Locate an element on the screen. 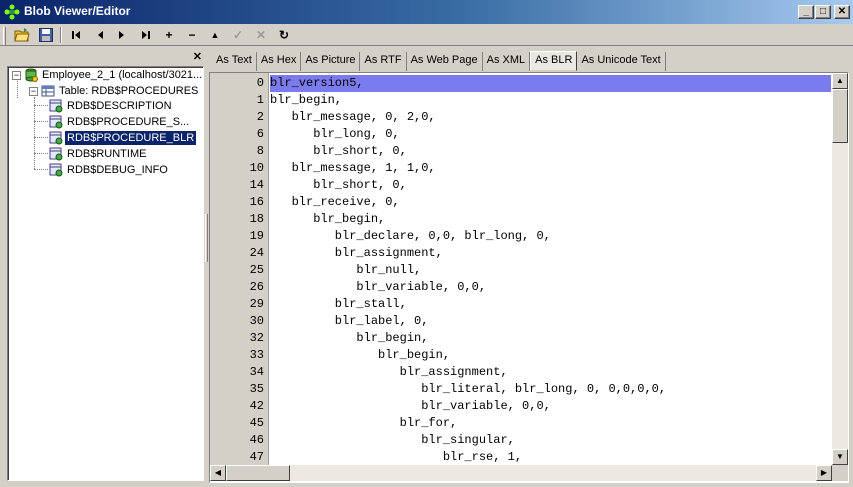 The width and height of the screenshot is (853, 487). code-line: blr_literal, blr_long, 0, 0,0,0,0, is located at coordinates (550, 389).